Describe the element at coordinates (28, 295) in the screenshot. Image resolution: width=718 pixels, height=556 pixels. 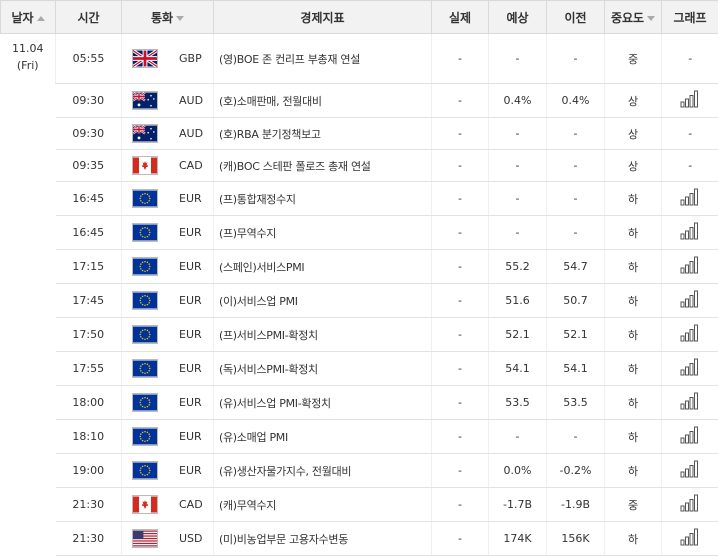
I see `date-cell: 11.04(Fri)` at that location.